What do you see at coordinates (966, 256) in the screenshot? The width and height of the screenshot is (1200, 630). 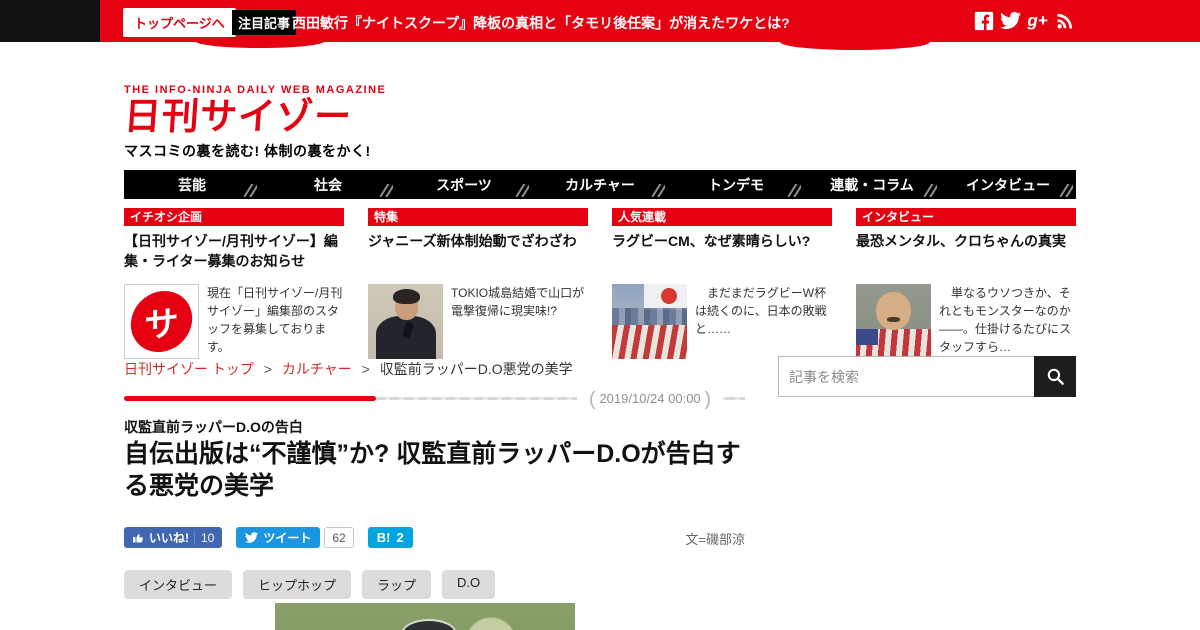 I see `column-title-link: 最恐メンタル、クロちゃんの真実` at bounding box center [966, 256].